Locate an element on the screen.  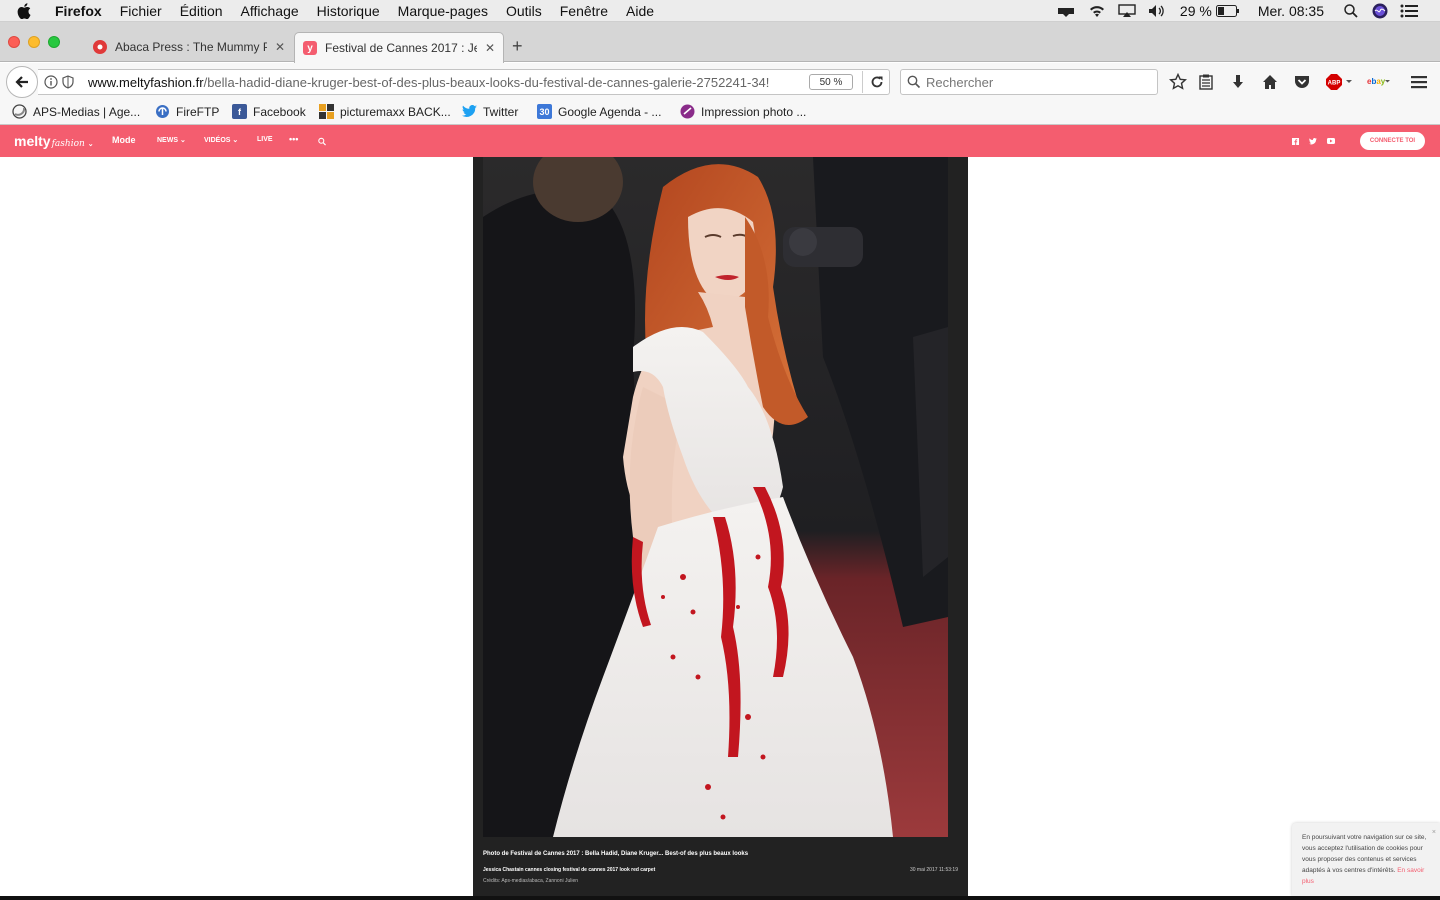
svg-text: ebay is located at coordinates (1376, 81).